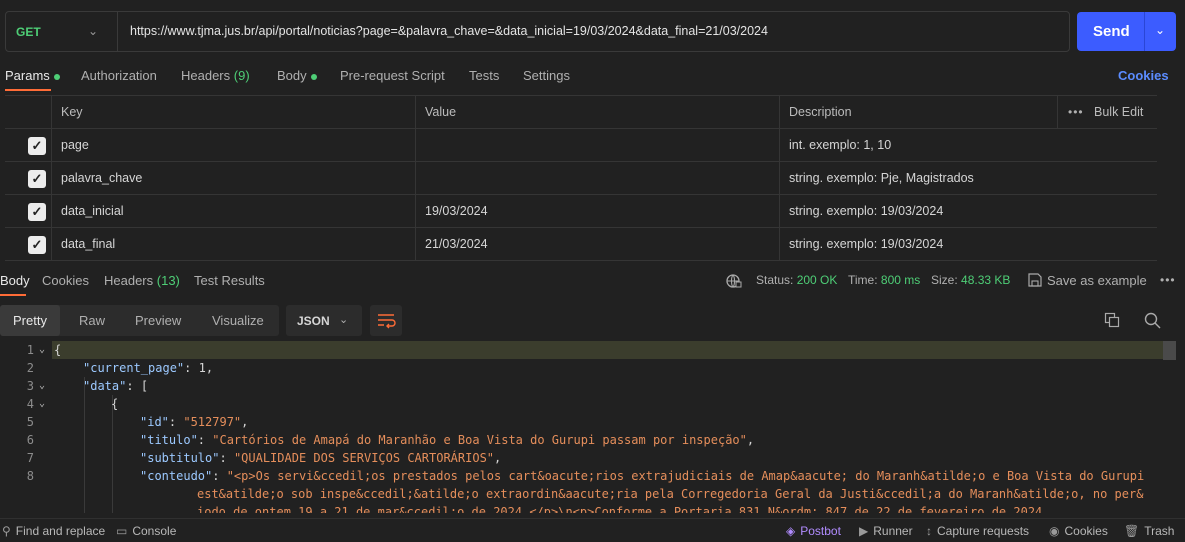  I want to click on param-value: 19/03/2024, so click(597, 211).